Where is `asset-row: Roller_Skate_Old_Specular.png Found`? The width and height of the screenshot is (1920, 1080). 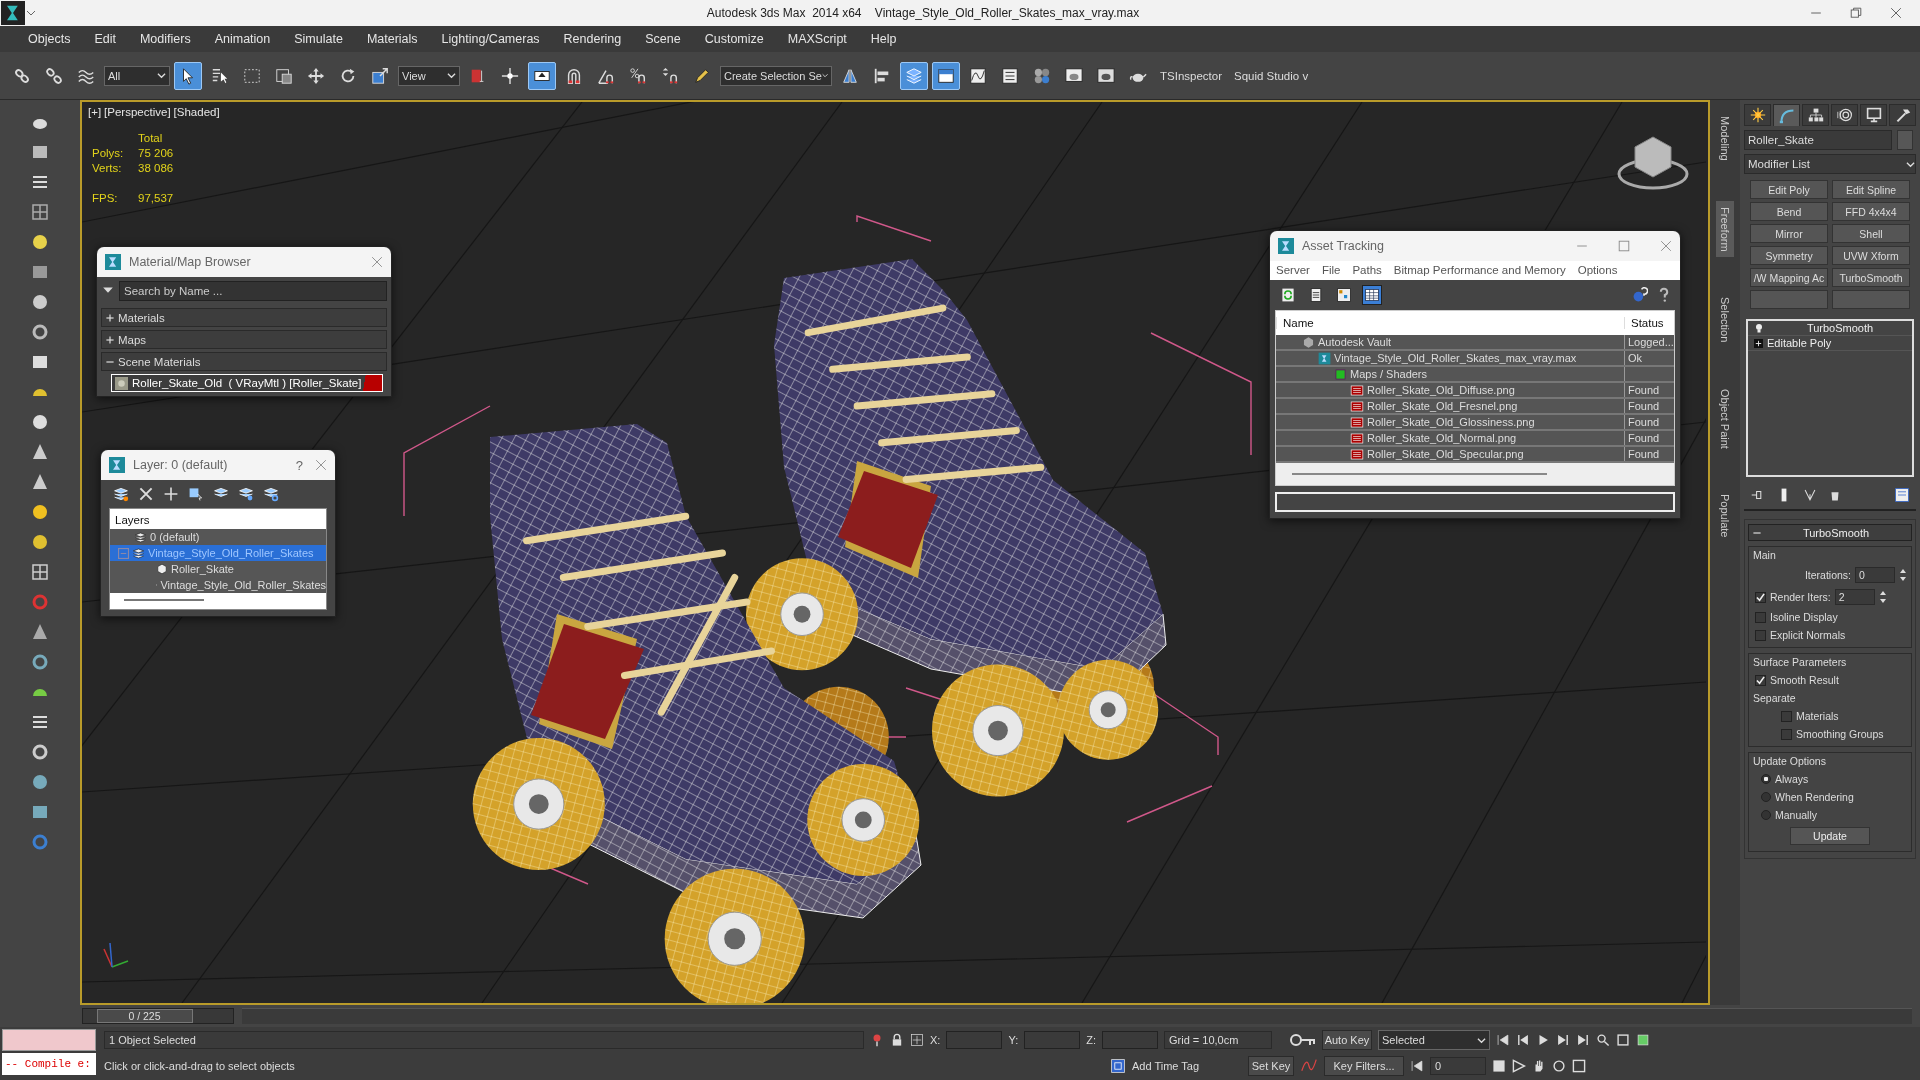
asset-row: Roller_Skate_Old_Specular.png Found is located at coordinates (1475, 455).